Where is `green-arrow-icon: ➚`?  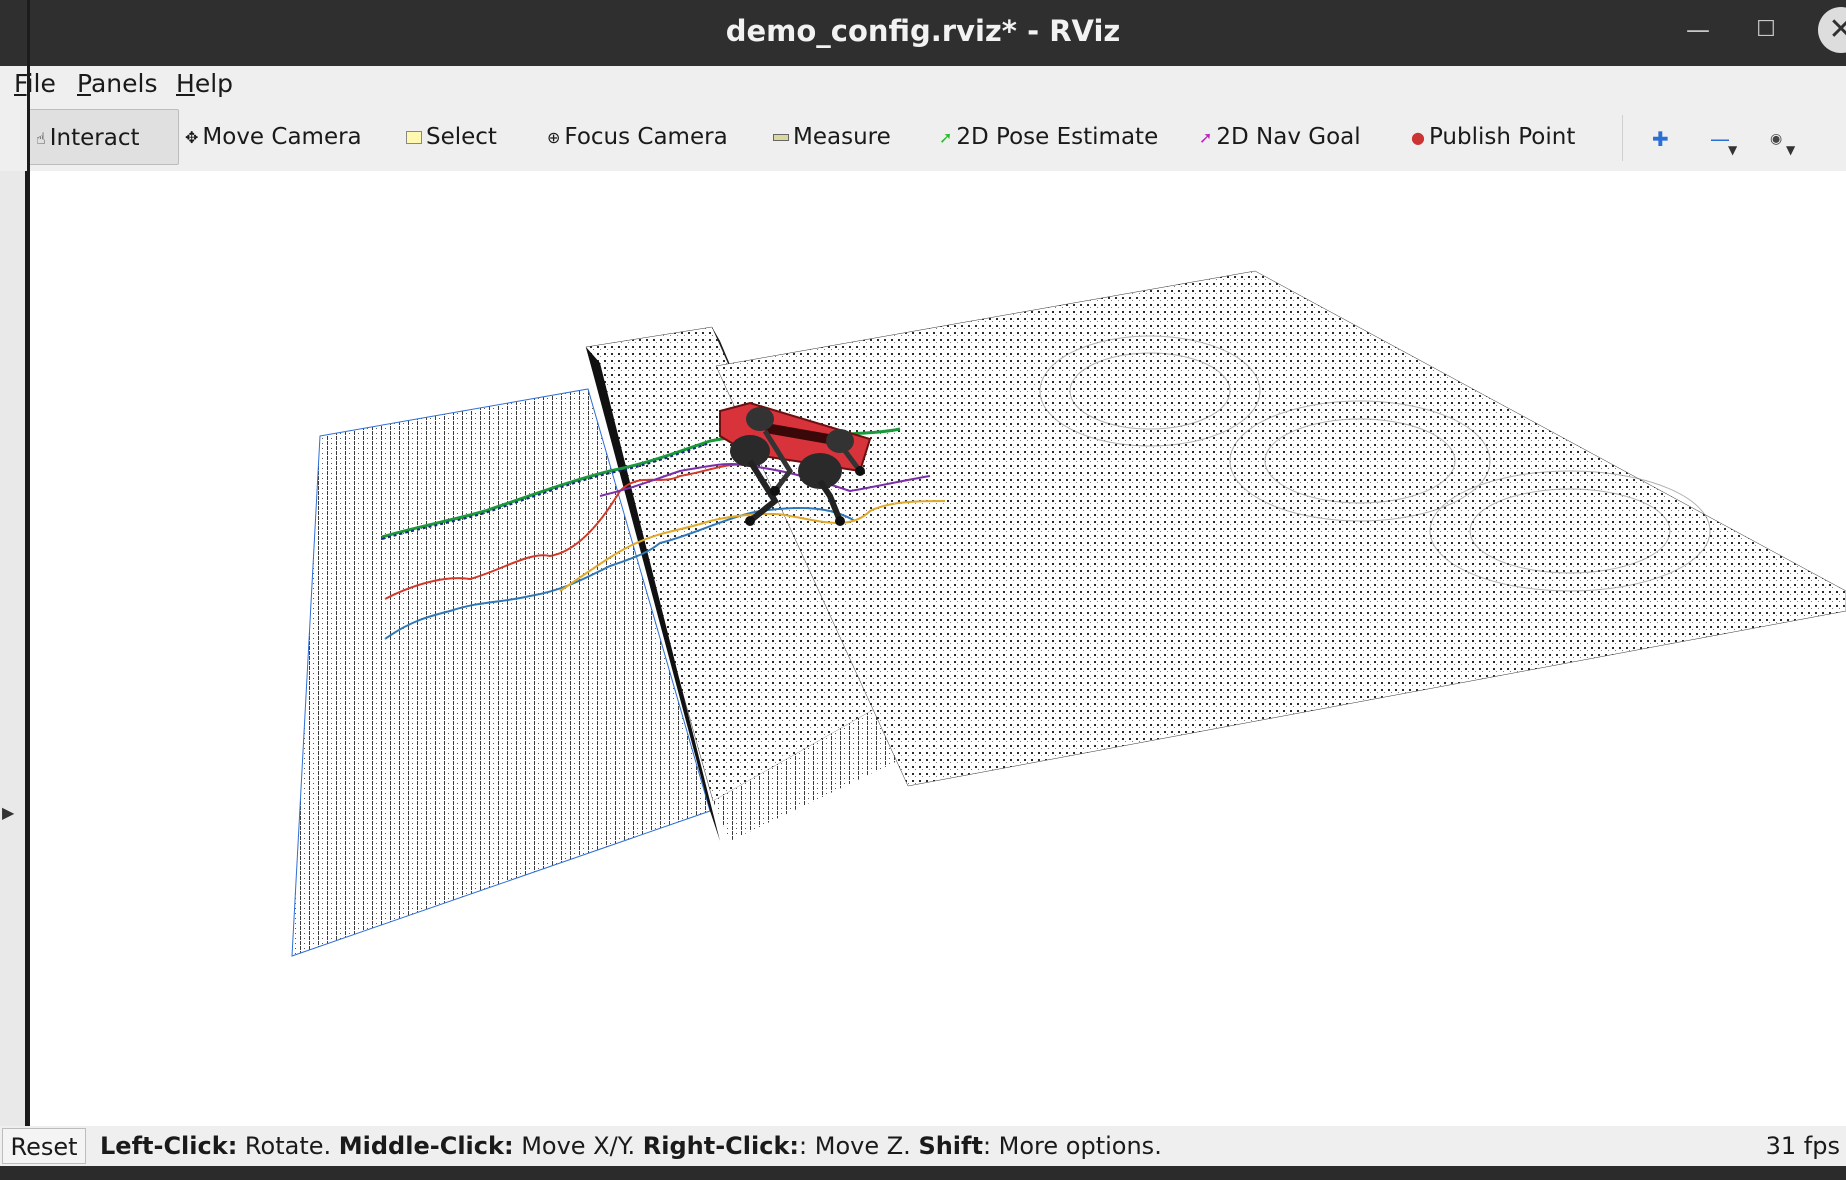 green-arrow-icon: ➚ is located at coordinates (946, 137).